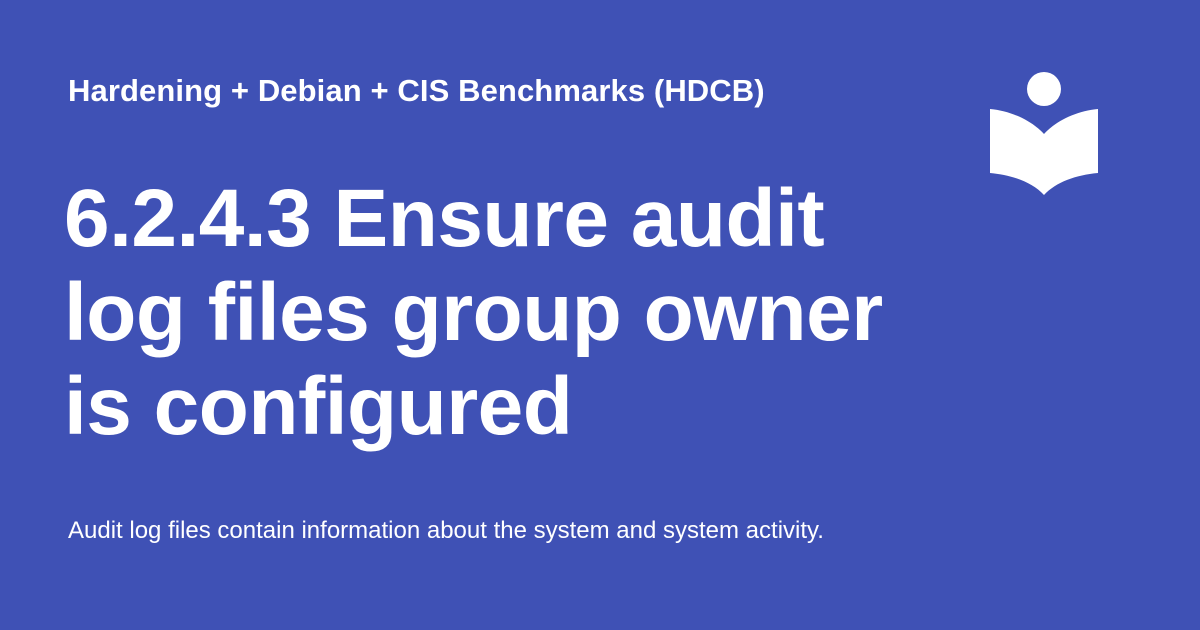  Describe the element at coordinates (1044, 134) in the screenshot. I see `reader-book-icon` at that location.